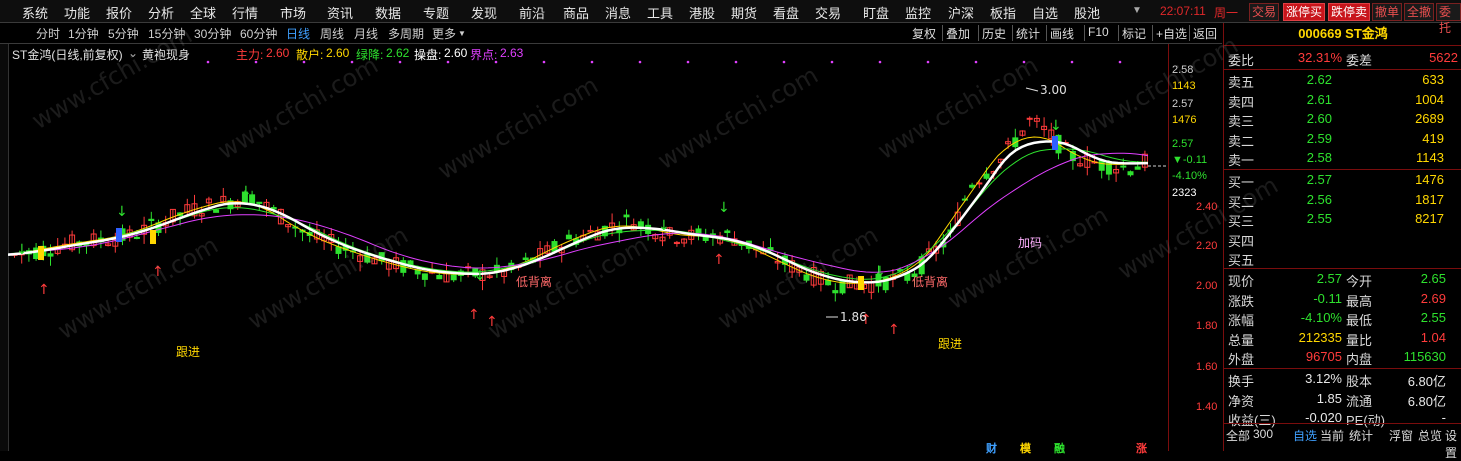 This screenshot has height=461, width=1461. Describe the element at coordinates (532, 12) in the screenshot. I see `menu-item-11: 前沿` at that location.